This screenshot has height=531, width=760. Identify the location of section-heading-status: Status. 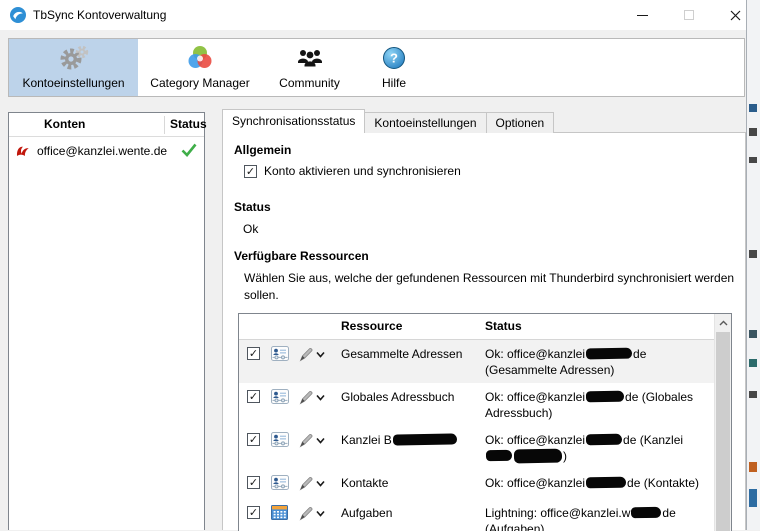
(252, 207).